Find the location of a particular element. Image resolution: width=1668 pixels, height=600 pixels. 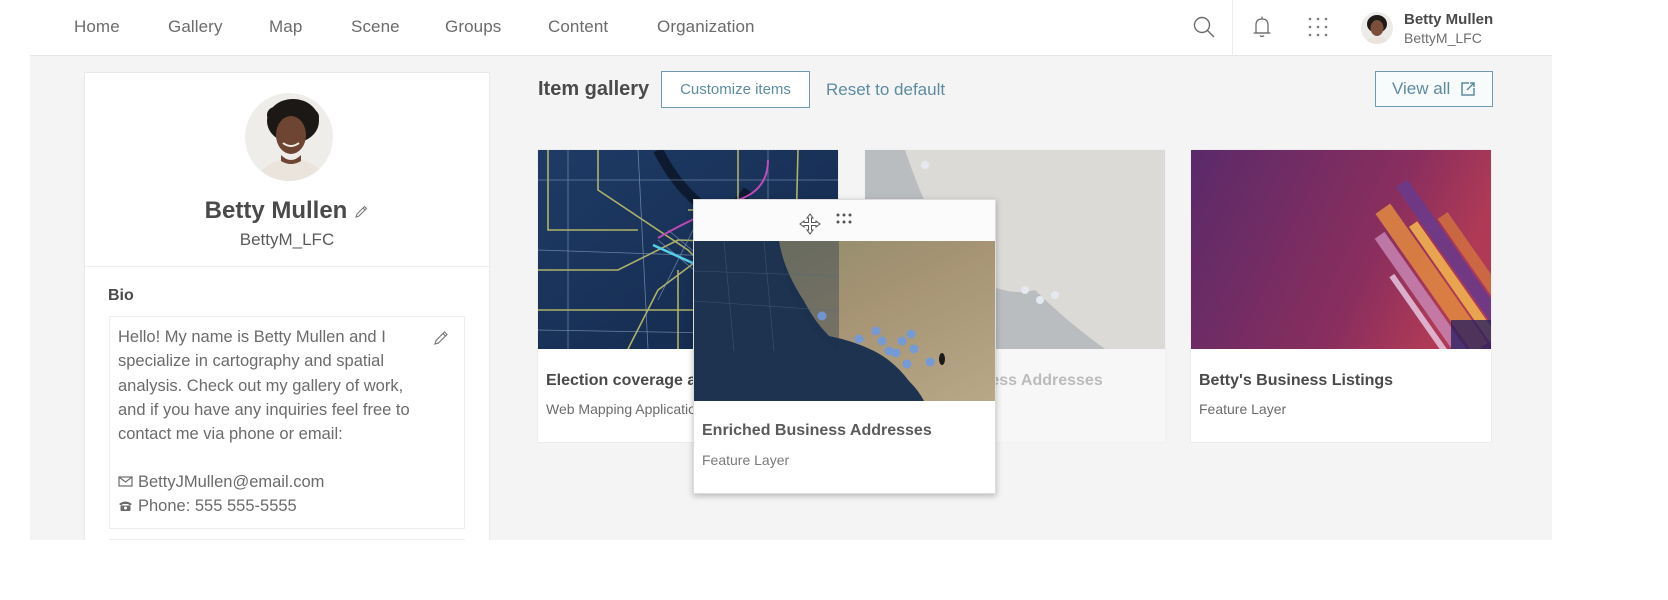

bio-email-row: BettyJMullen@email.com is located at coordinates (221, 482).